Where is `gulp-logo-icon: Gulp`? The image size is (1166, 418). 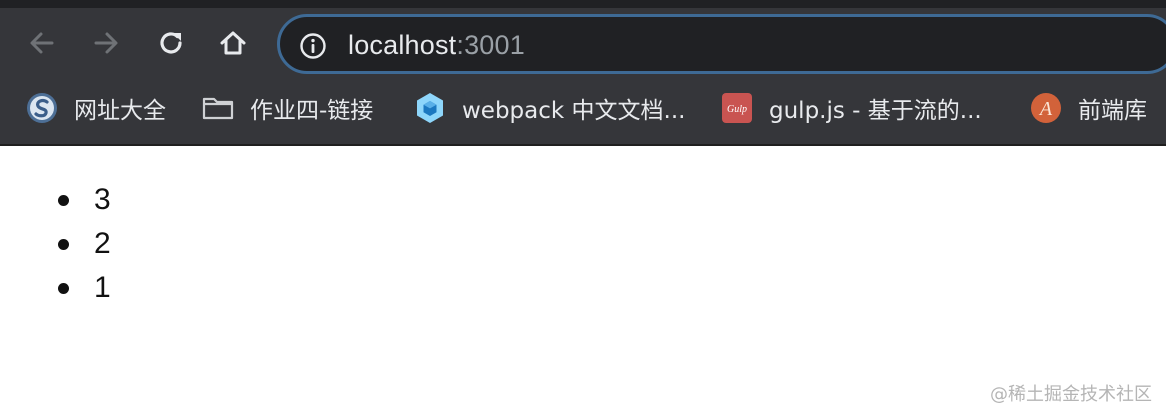
gulp-logo-icon: Gulp is located at coordinates (737, 108).